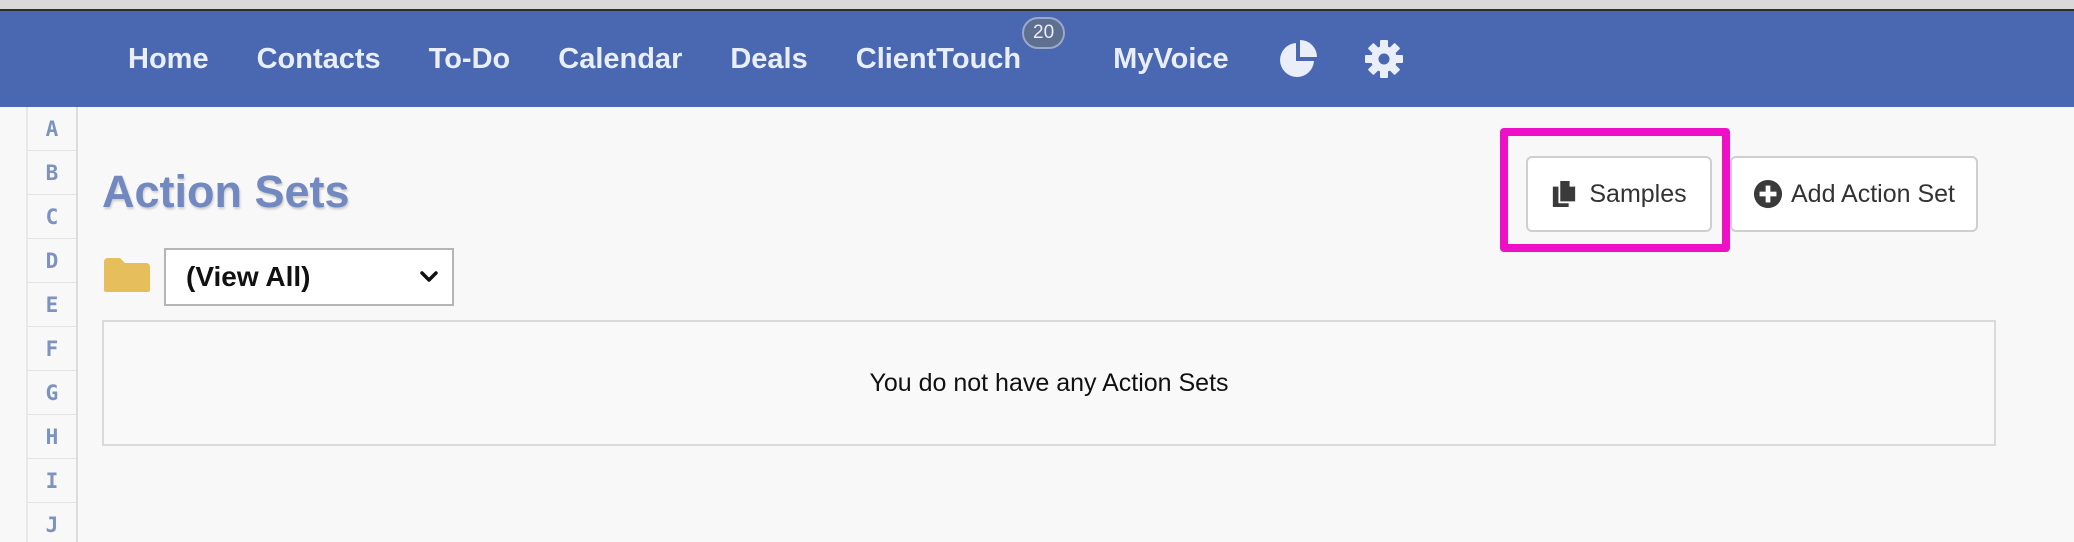 This screenshot has width=2074, height=542. What do you see at coordinates (1768, 194) in the screenshot?
I see `plus-circle-icon` at bounding box center [1768, 194].